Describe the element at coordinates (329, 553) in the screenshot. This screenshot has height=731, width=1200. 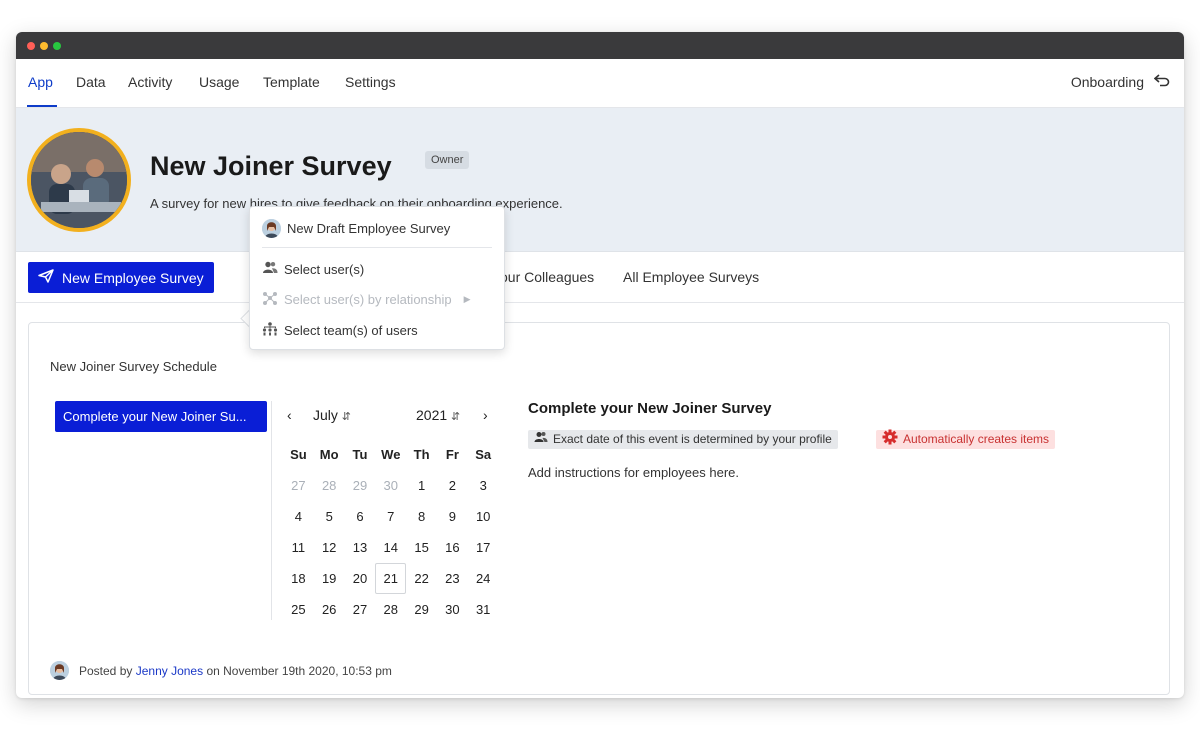
I see `calendar-day: 12` at that location.